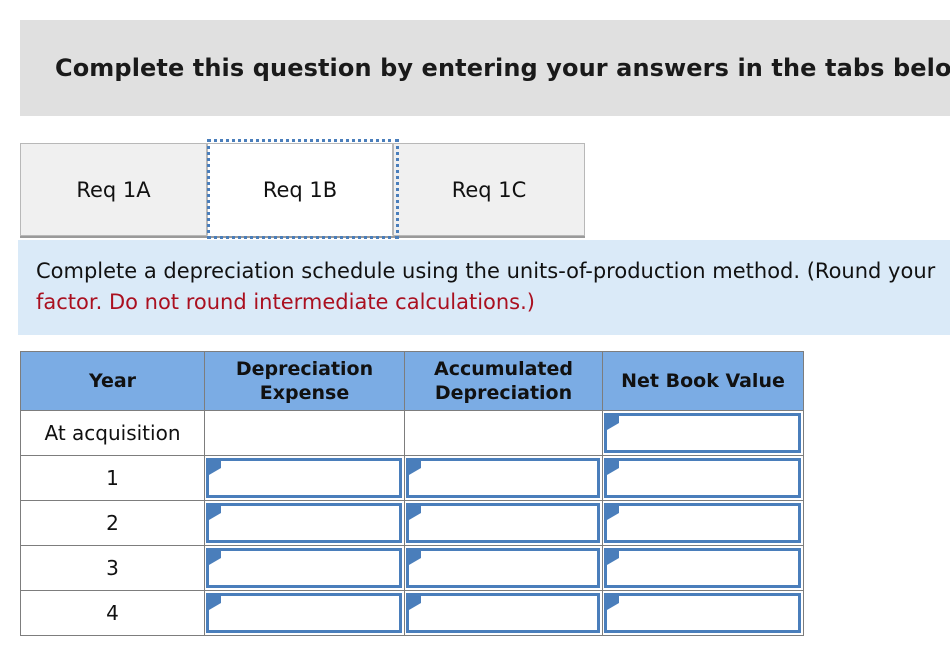  I want to click on table-row: 1, so click(412, 478).